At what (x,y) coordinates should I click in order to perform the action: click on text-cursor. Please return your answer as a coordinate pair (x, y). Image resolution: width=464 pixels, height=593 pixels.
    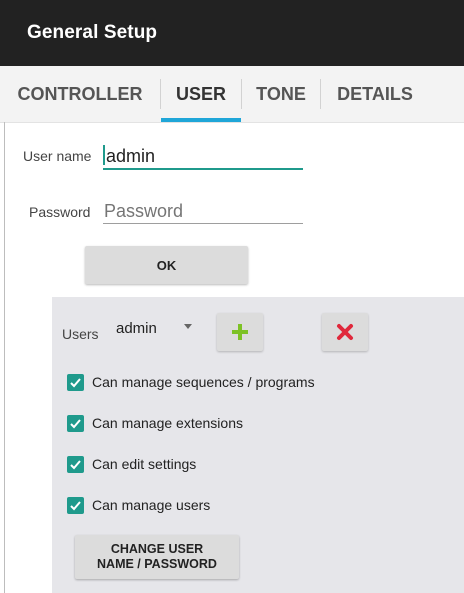
    Looking at the image, I should click on (104, 155).